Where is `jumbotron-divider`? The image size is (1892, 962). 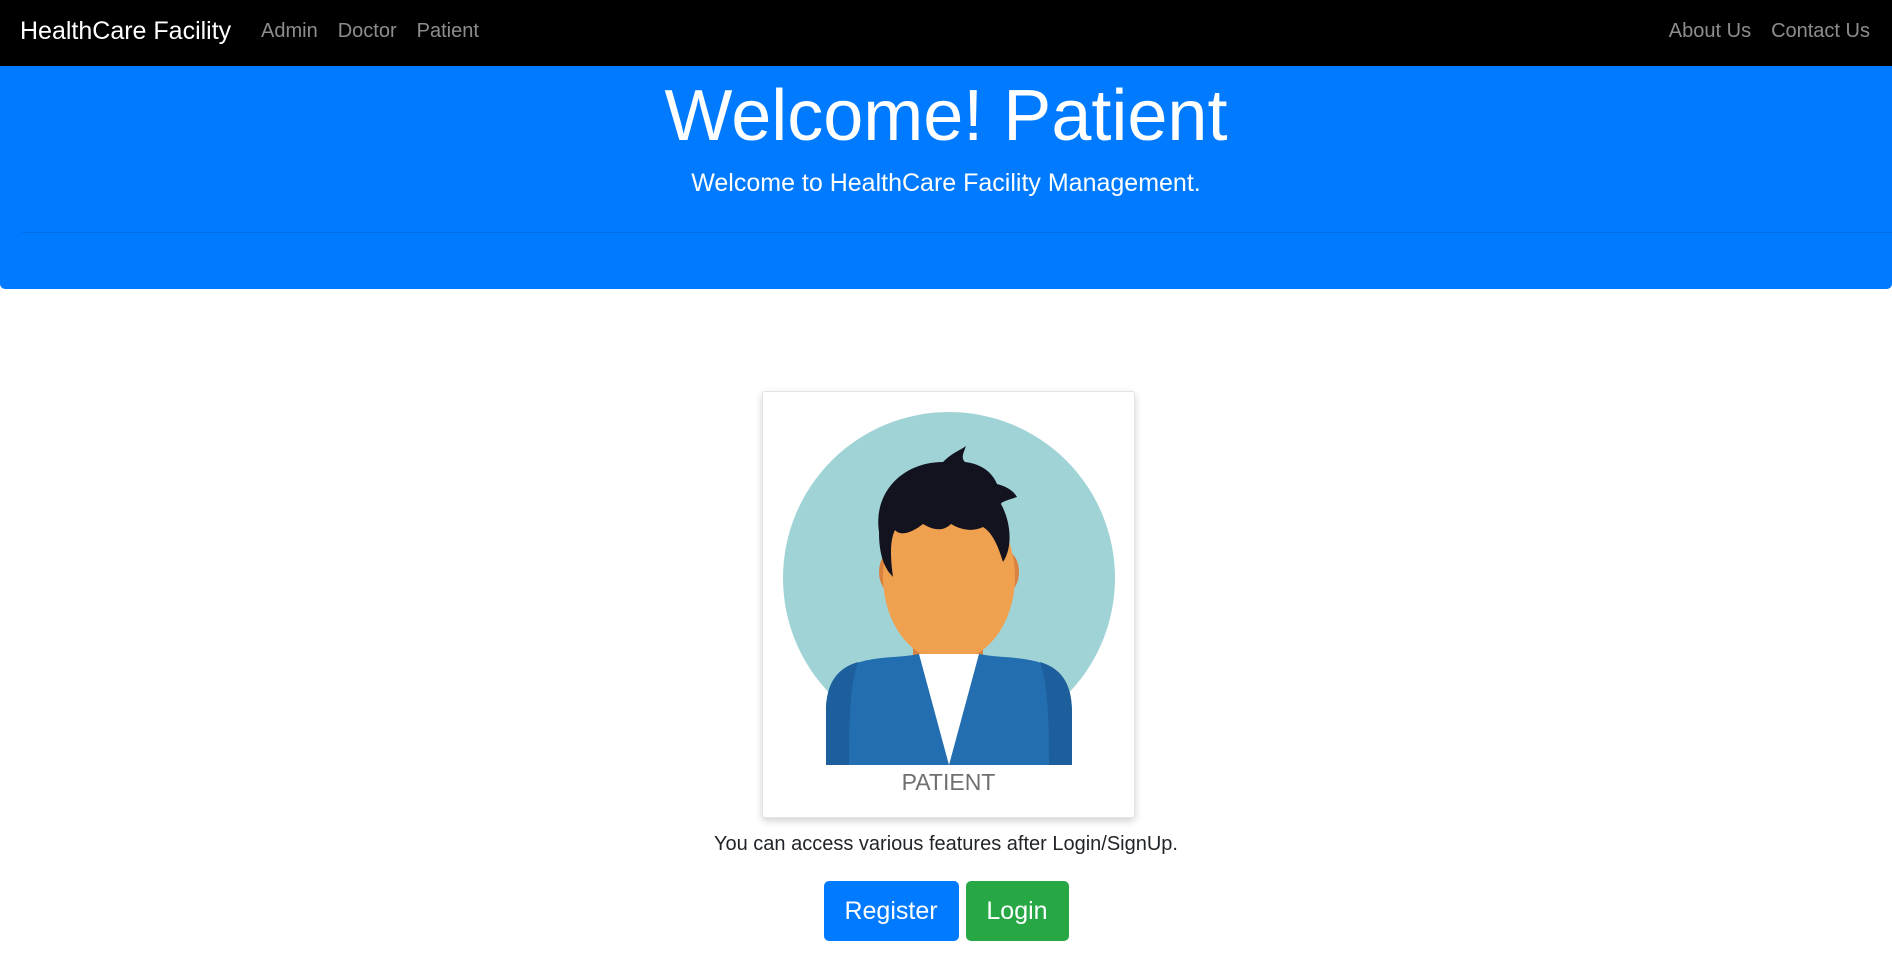
jumbotron-divider is located at coordinates (957, 232).